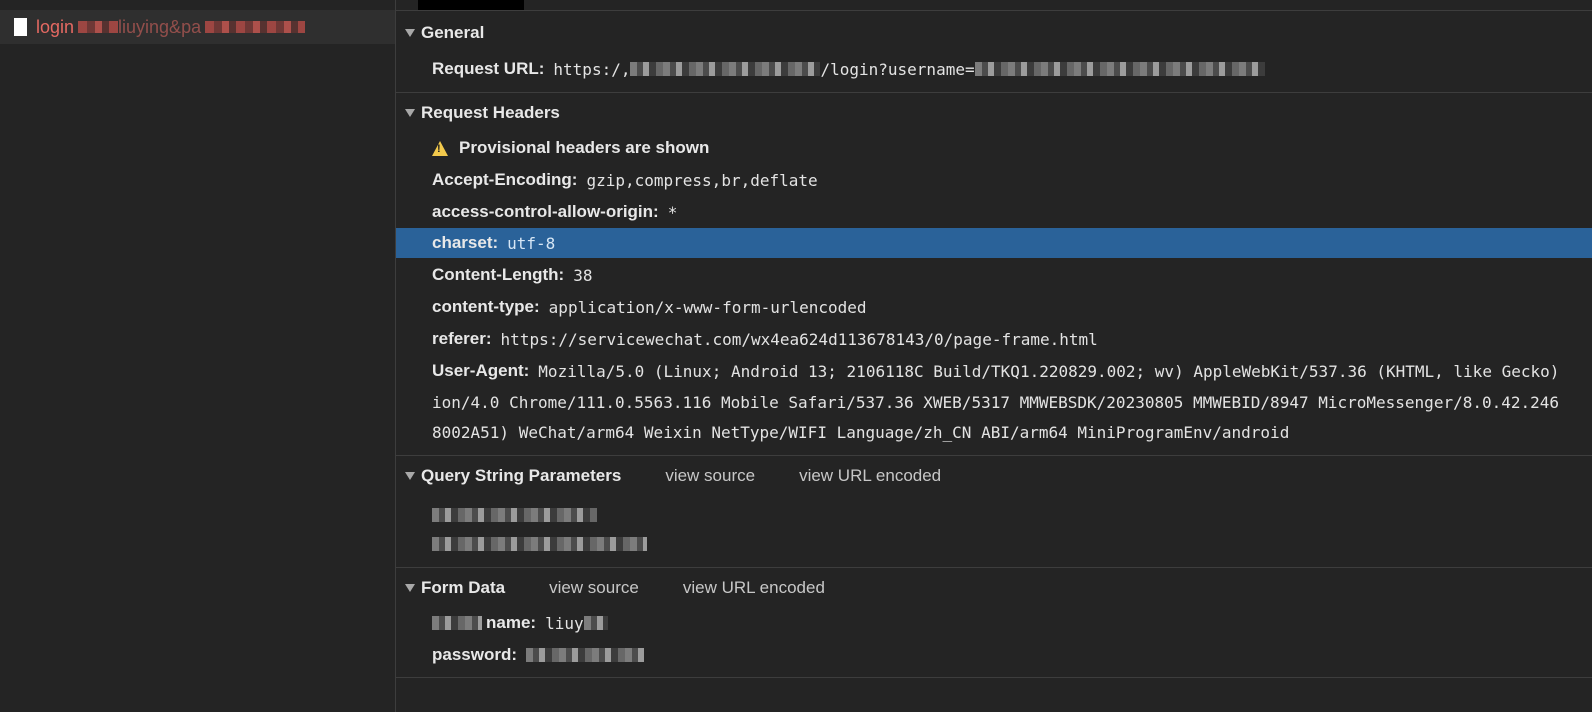 This screenshot has height=712, width=1592. Describe the element at coordinates (707, 307) in the screenshot. I see `header-value: application/x-www-form-urlencoded` at that location.